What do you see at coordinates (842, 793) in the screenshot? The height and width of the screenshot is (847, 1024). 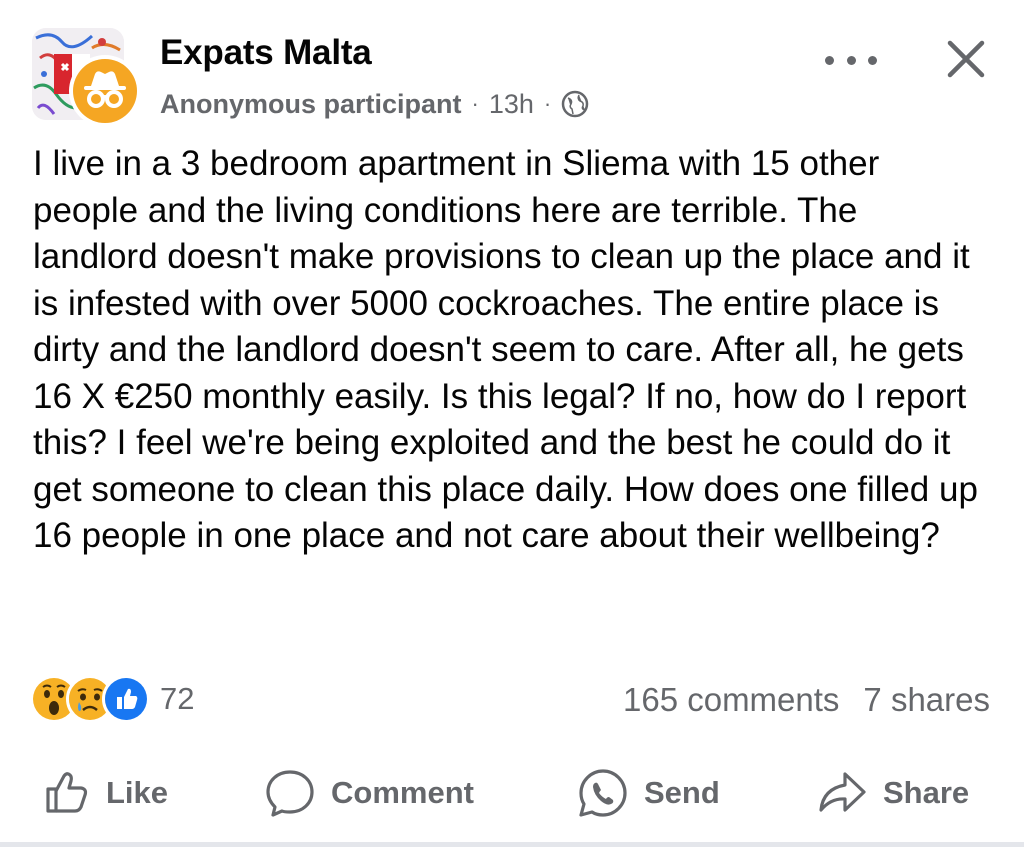 I see `share-arrow-icon` at bounding box center [842, 793].